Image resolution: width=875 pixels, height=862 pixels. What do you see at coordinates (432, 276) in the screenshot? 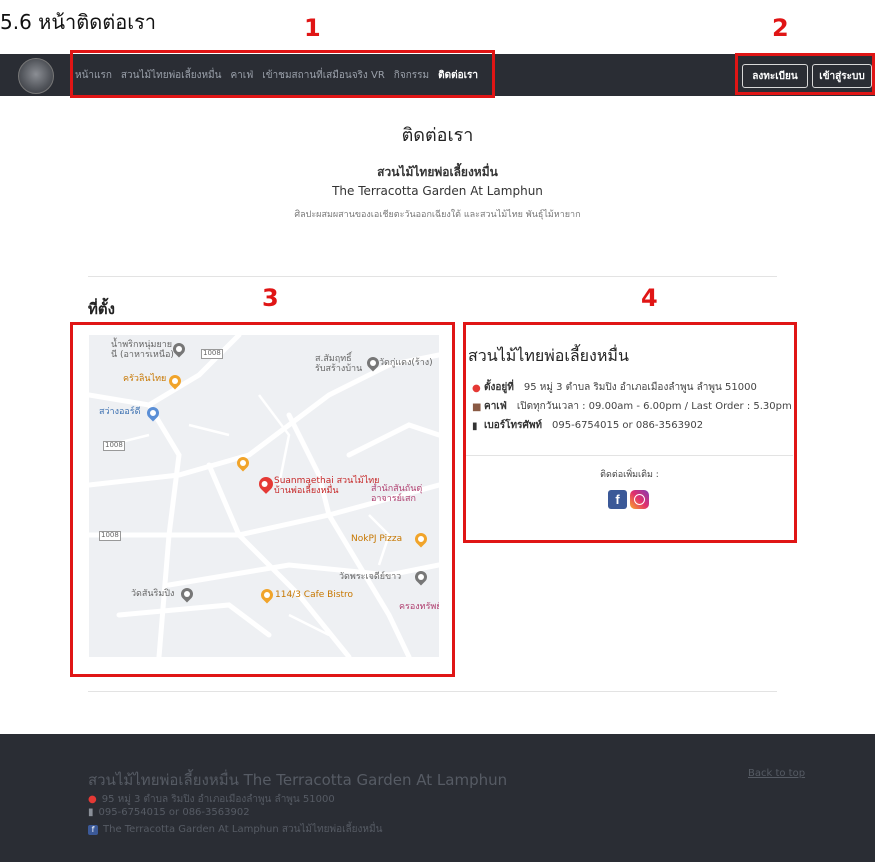
I see `divider` at bounding box center [432, 276].